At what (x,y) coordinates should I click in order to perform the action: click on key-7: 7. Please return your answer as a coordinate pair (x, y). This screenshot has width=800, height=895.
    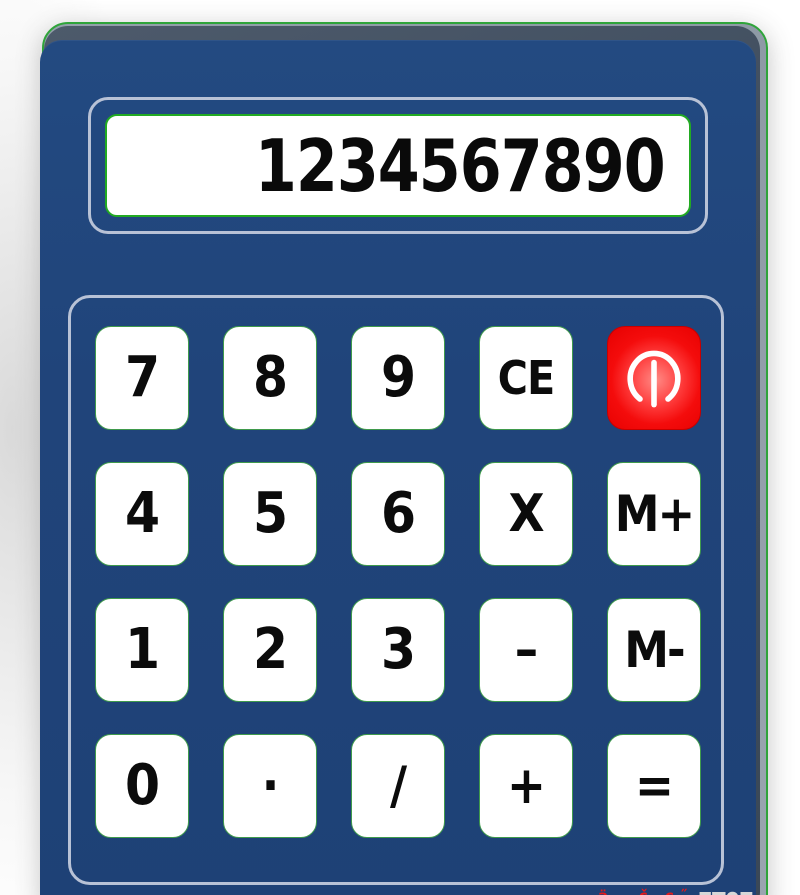
    Looking at the image, I should click on (142, 378).